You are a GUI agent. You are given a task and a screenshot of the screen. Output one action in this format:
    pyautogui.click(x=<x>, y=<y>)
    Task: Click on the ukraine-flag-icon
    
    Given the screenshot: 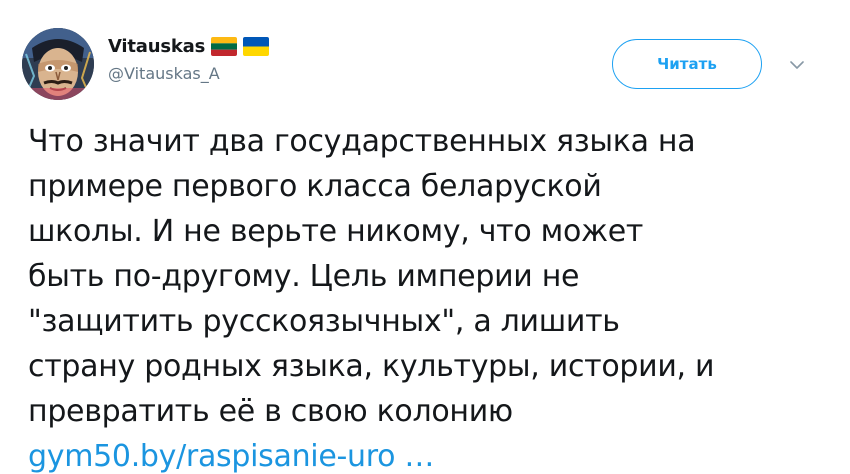 What is the action you would take?
    pyautogui.click(x=256, y=46)
    